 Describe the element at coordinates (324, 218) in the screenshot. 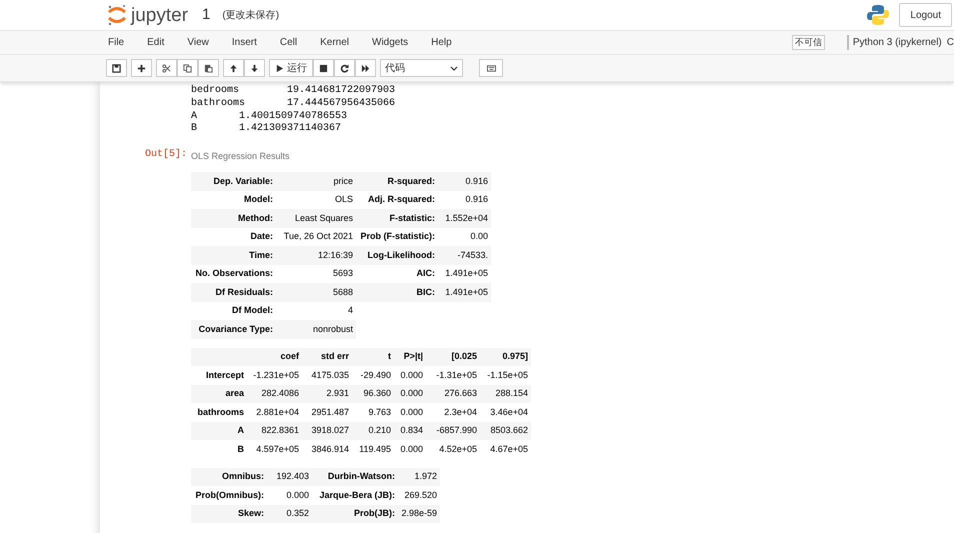

I see `table-cell-text: Least Squares` at that location.